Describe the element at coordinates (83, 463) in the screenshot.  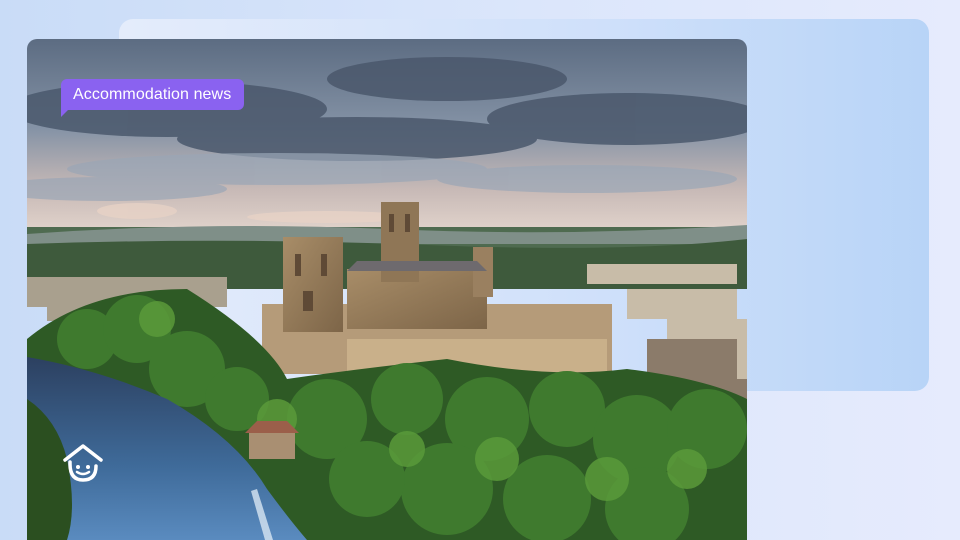
I see `house-face-icon` at that location.